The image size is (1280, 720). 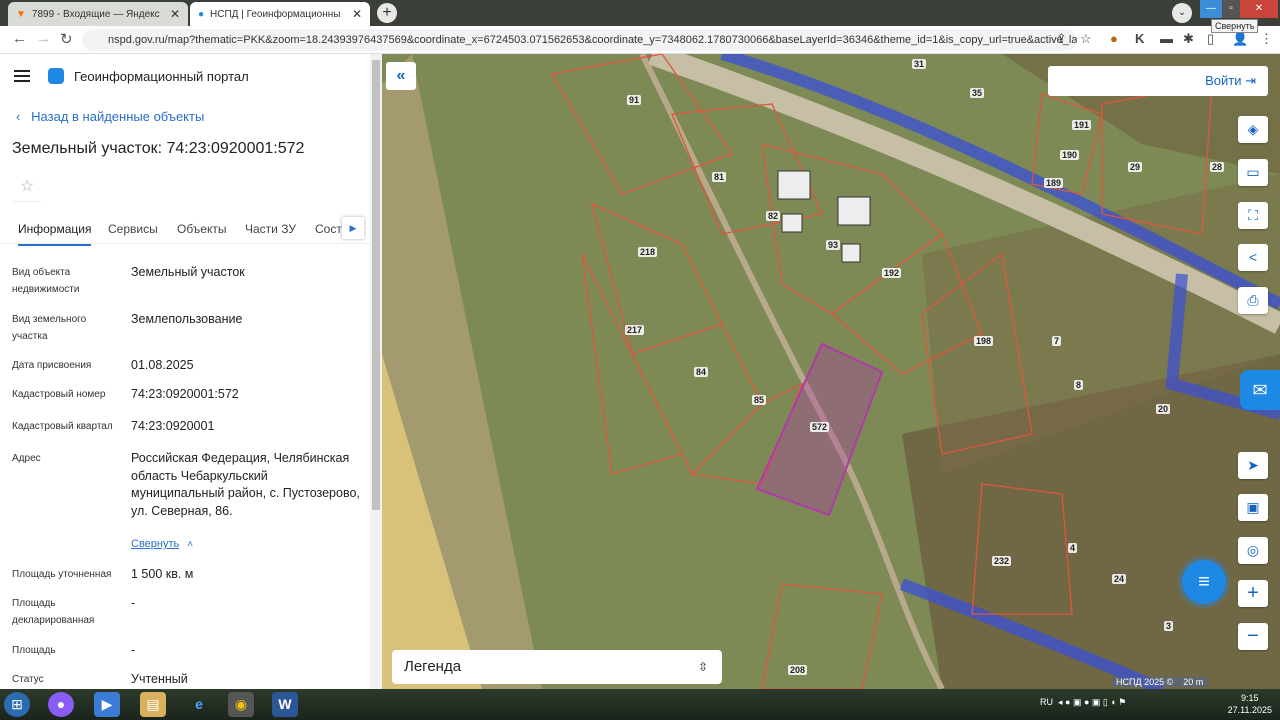 What do you see at coordinates (66, 39) in the screenshot?
I see `reload-icon: ↻` at bounding box center [66, 39].